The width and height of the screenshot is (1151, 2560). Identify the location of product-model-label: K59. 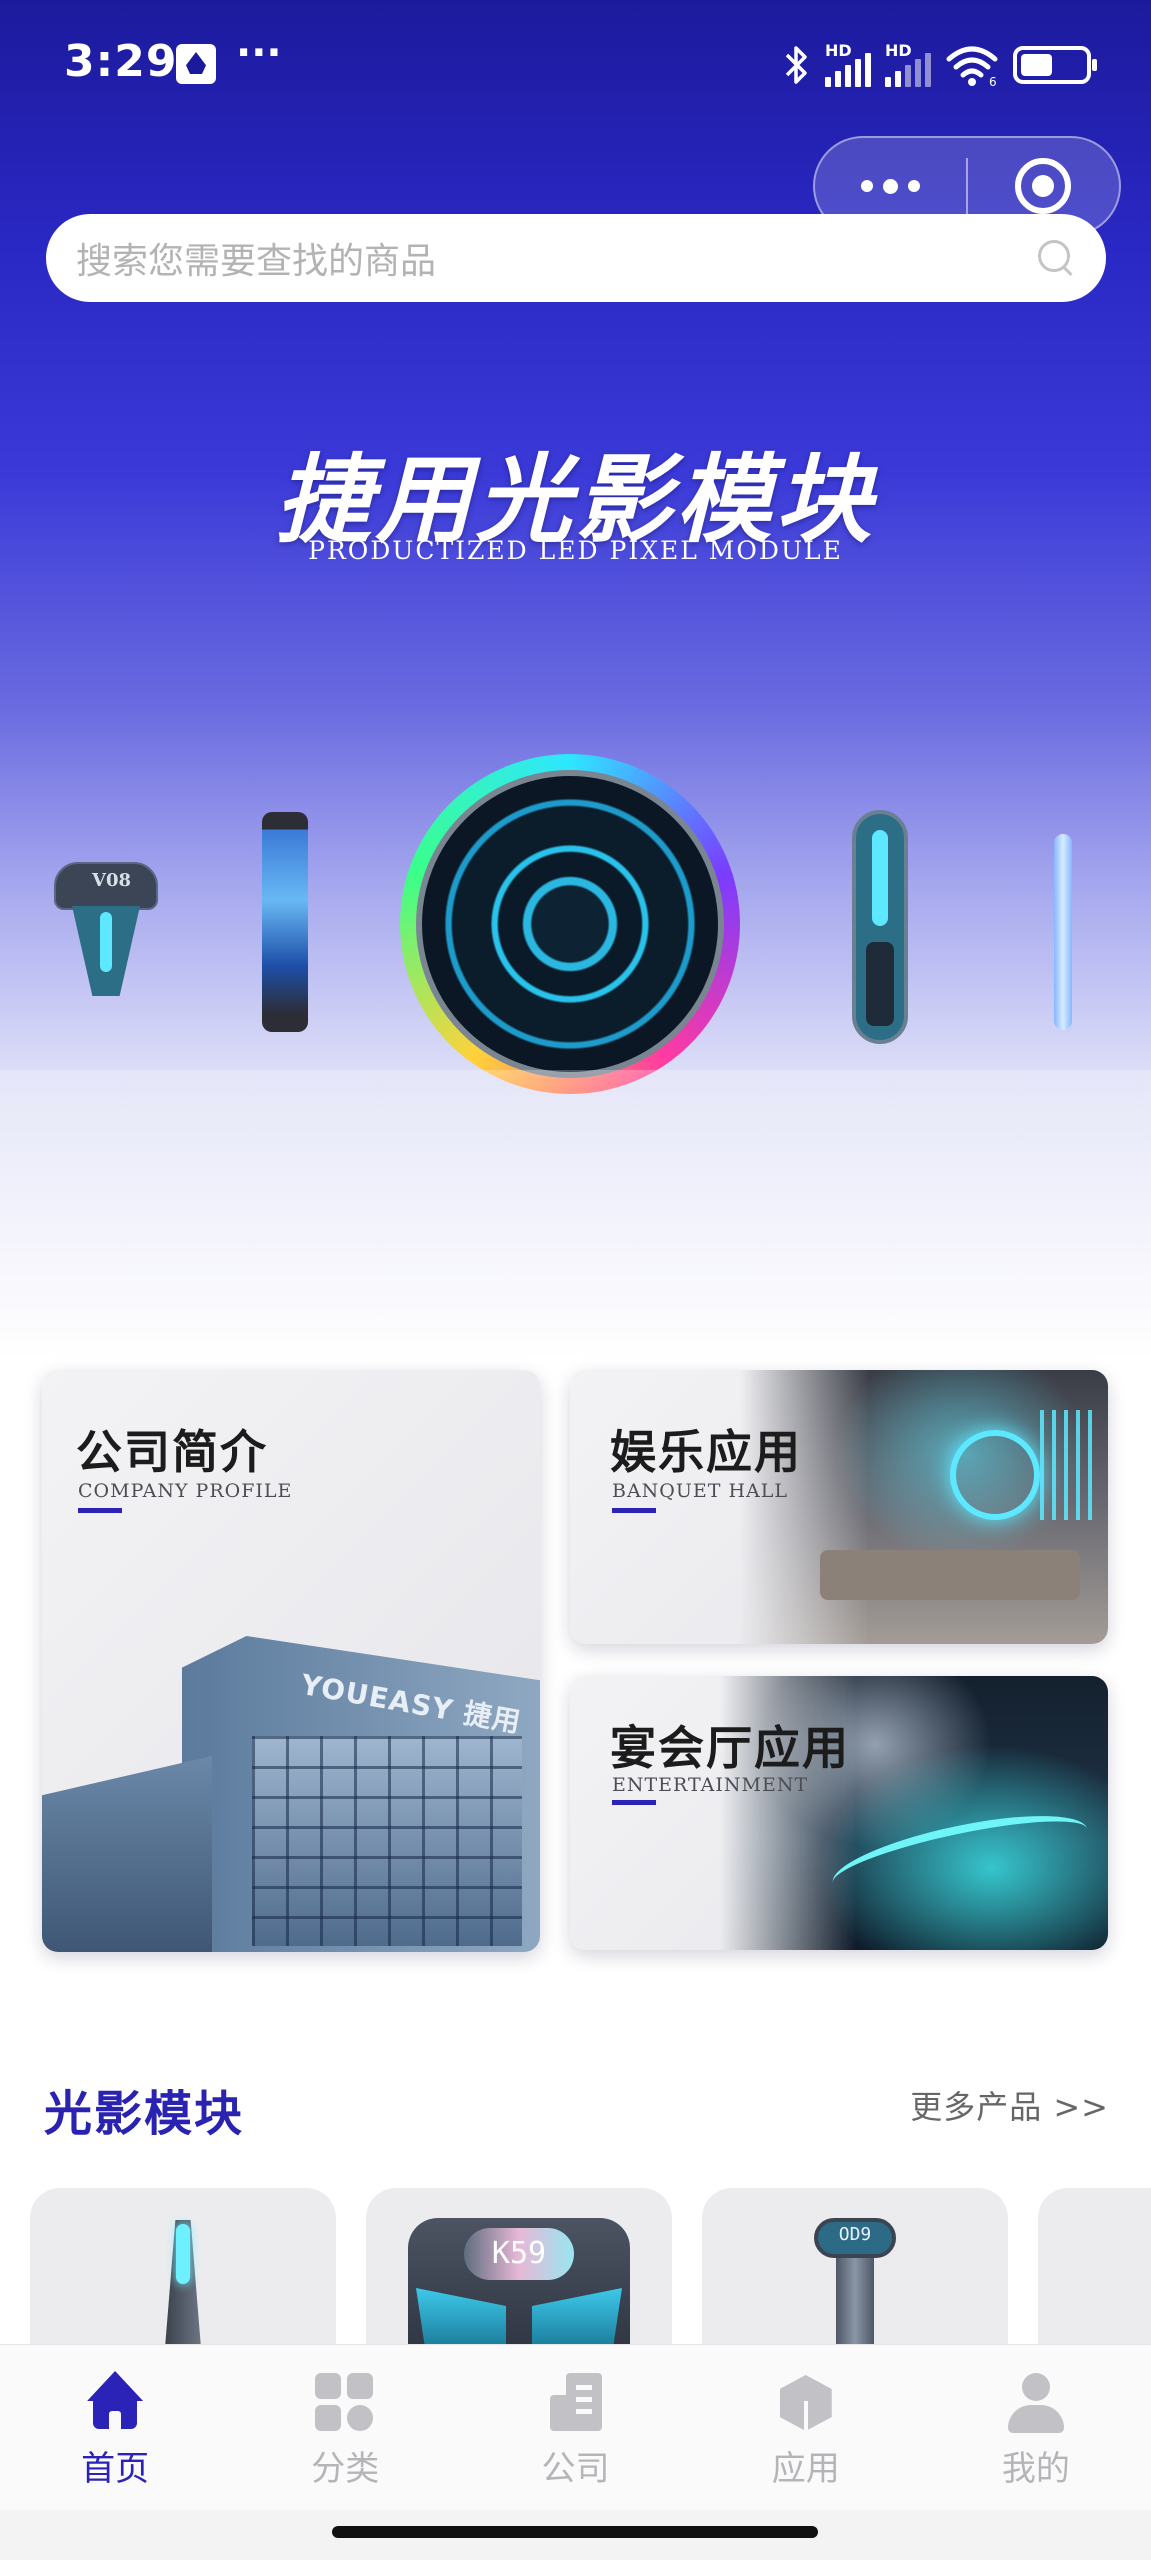
(519, 2254).